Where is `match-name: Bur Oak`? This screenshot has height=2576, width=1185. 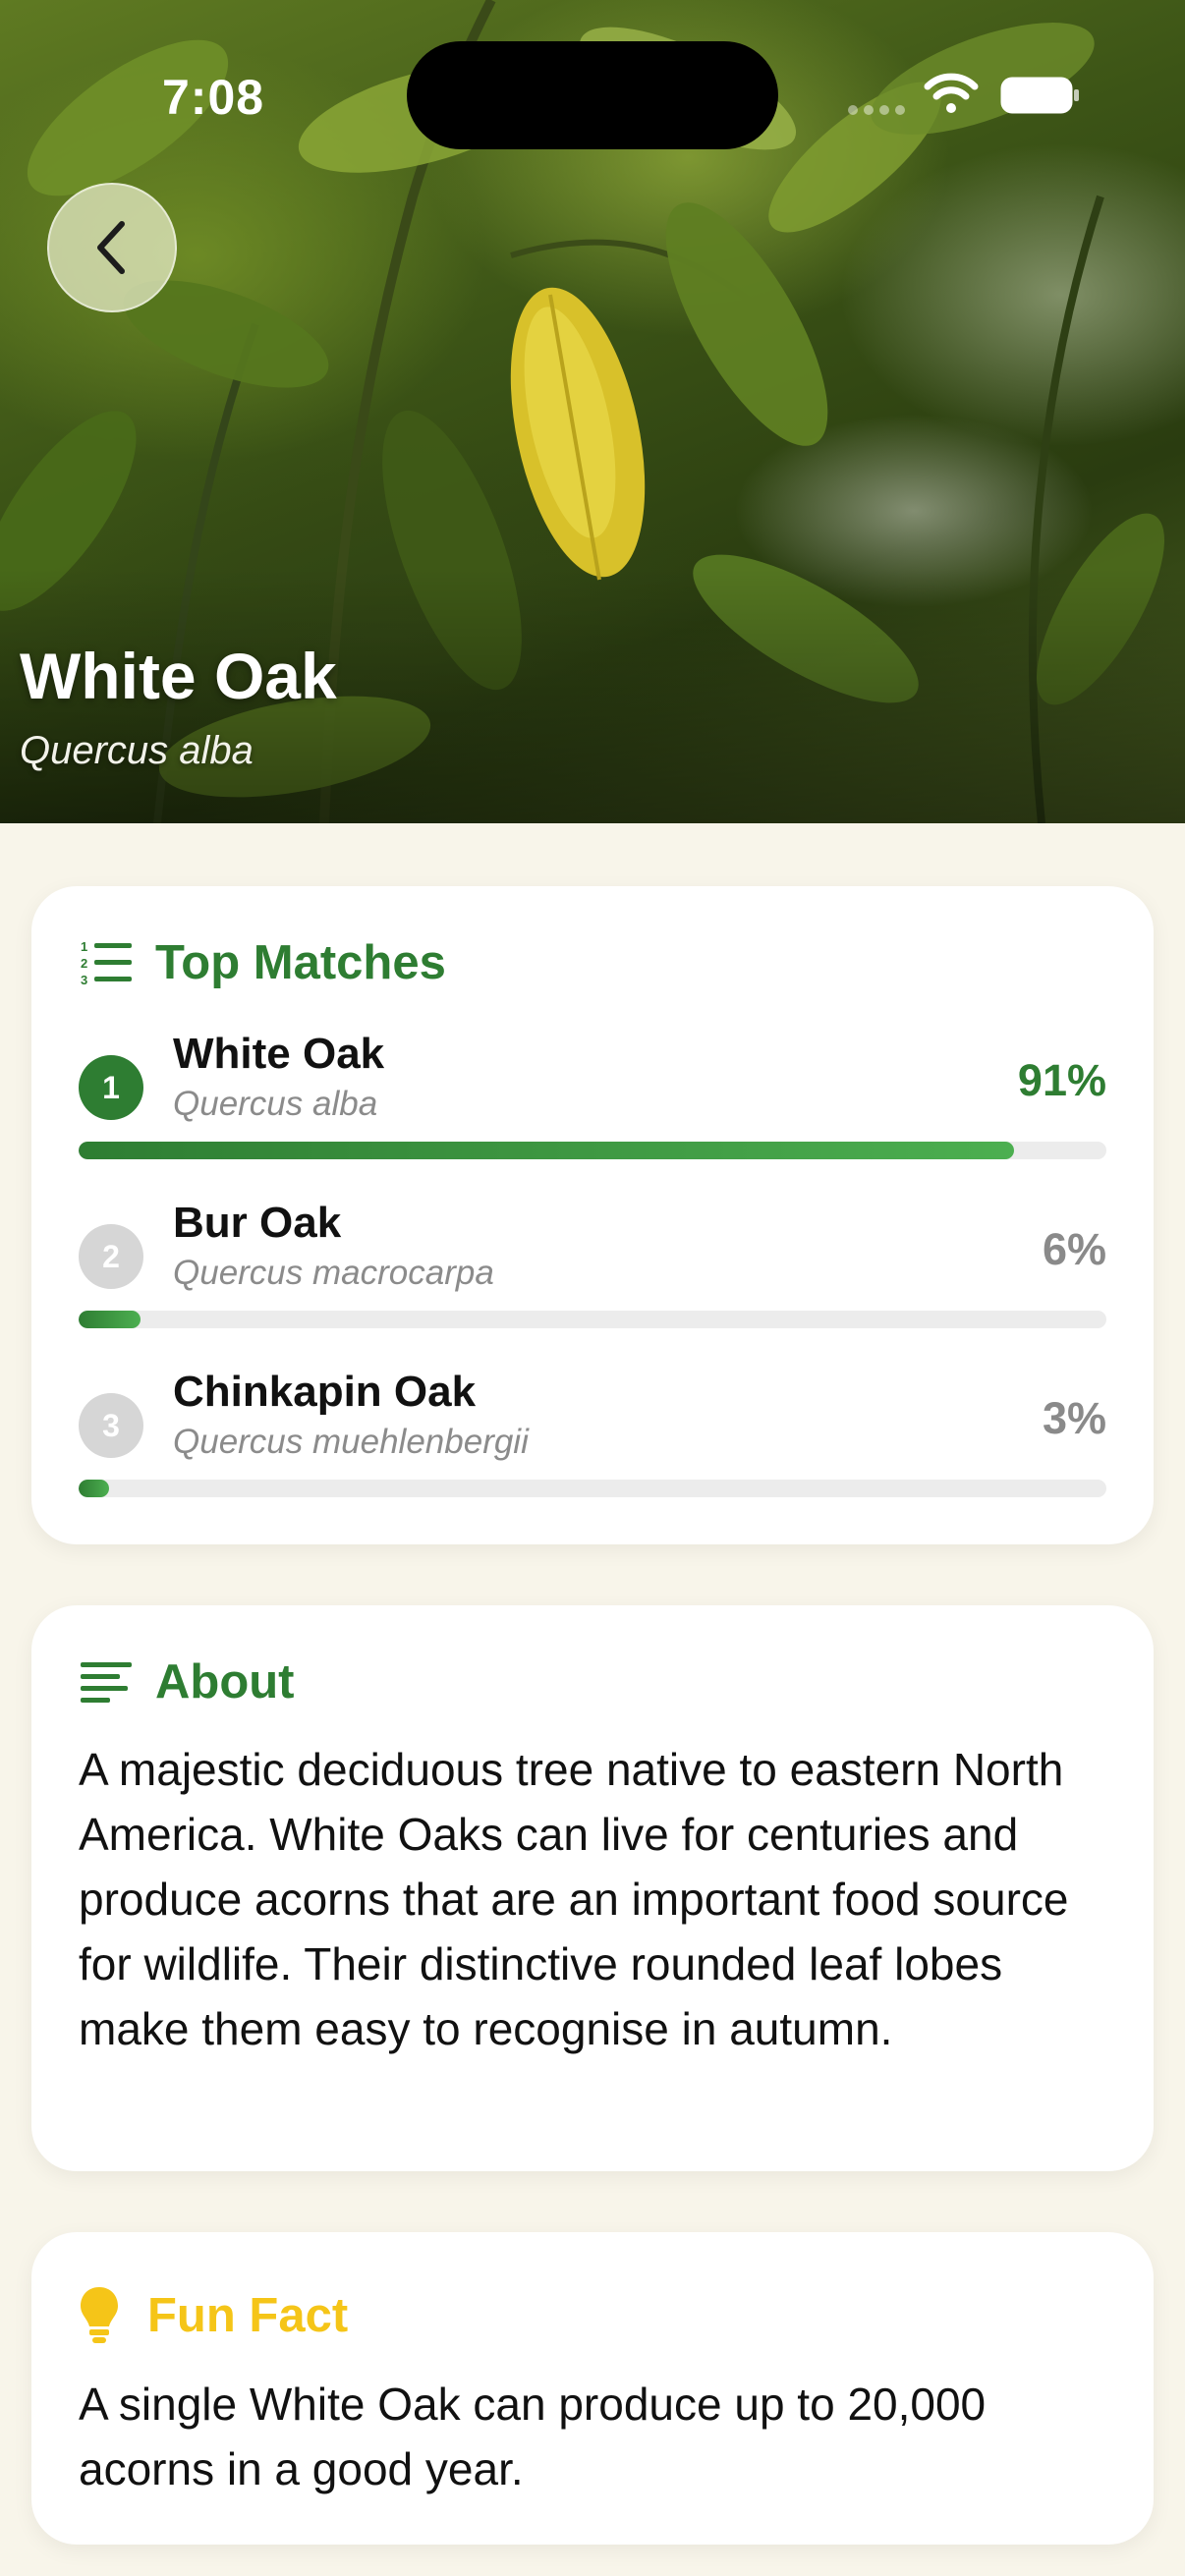 match-name: Bur Oak is located at coordinates (257, 1223).